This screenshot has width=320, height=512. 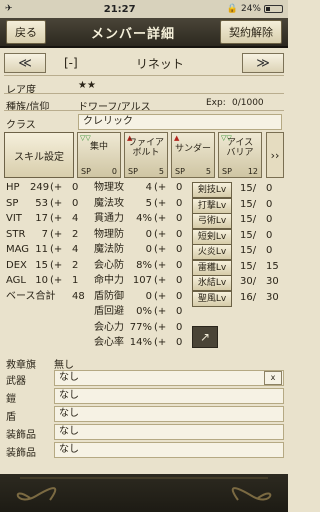 I want to click on battery-percent: 24%, so click(x=250, y=9).